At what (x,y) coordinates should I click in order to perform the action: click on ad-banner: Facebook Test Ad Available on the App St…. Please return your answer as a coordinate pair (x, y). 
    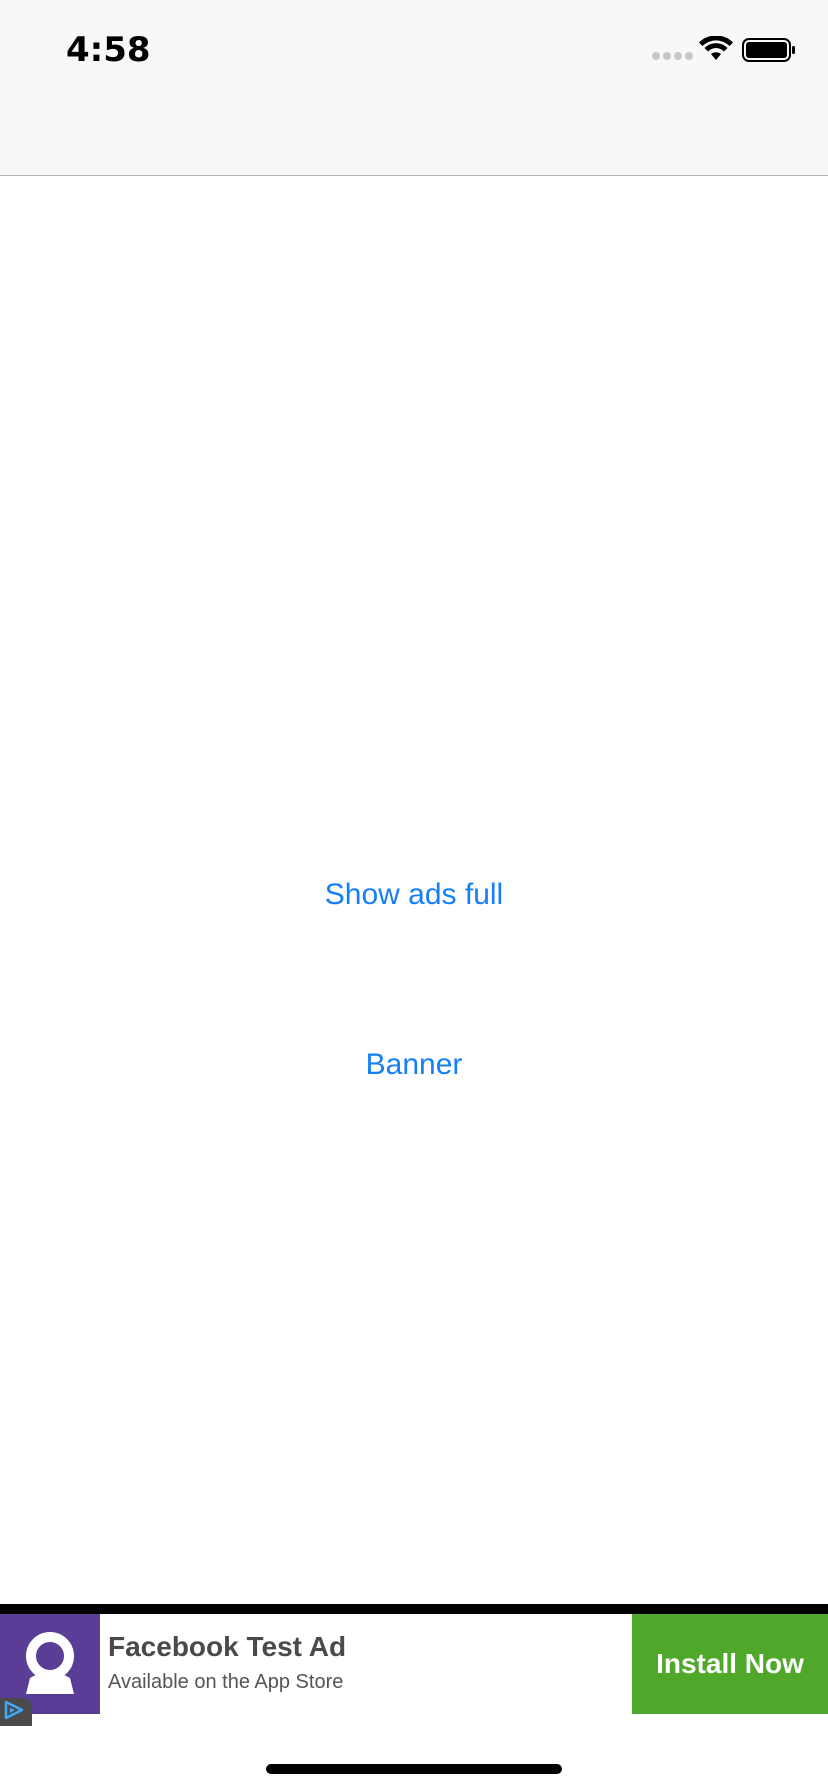
    Looking at the image, I should click on (414, 1665).